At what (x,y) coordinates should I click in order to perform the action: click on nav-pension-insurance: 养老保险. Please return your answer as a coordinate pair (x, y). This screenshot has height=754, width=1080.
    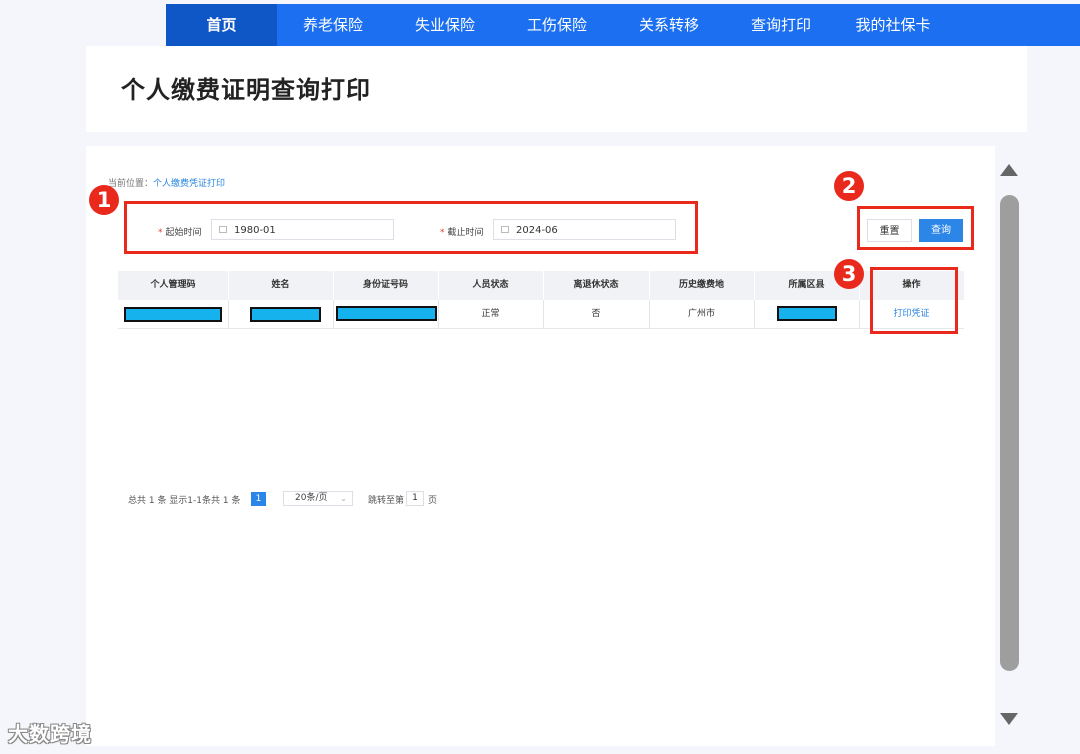
    Looking at the image, I should click on (333, 25).